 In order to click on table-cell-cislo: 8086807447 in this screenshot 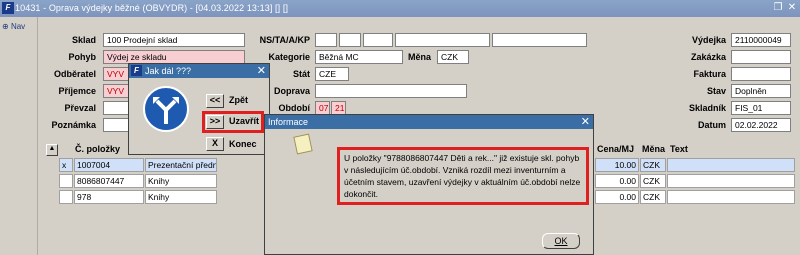, I will do `click(109, 181)`.